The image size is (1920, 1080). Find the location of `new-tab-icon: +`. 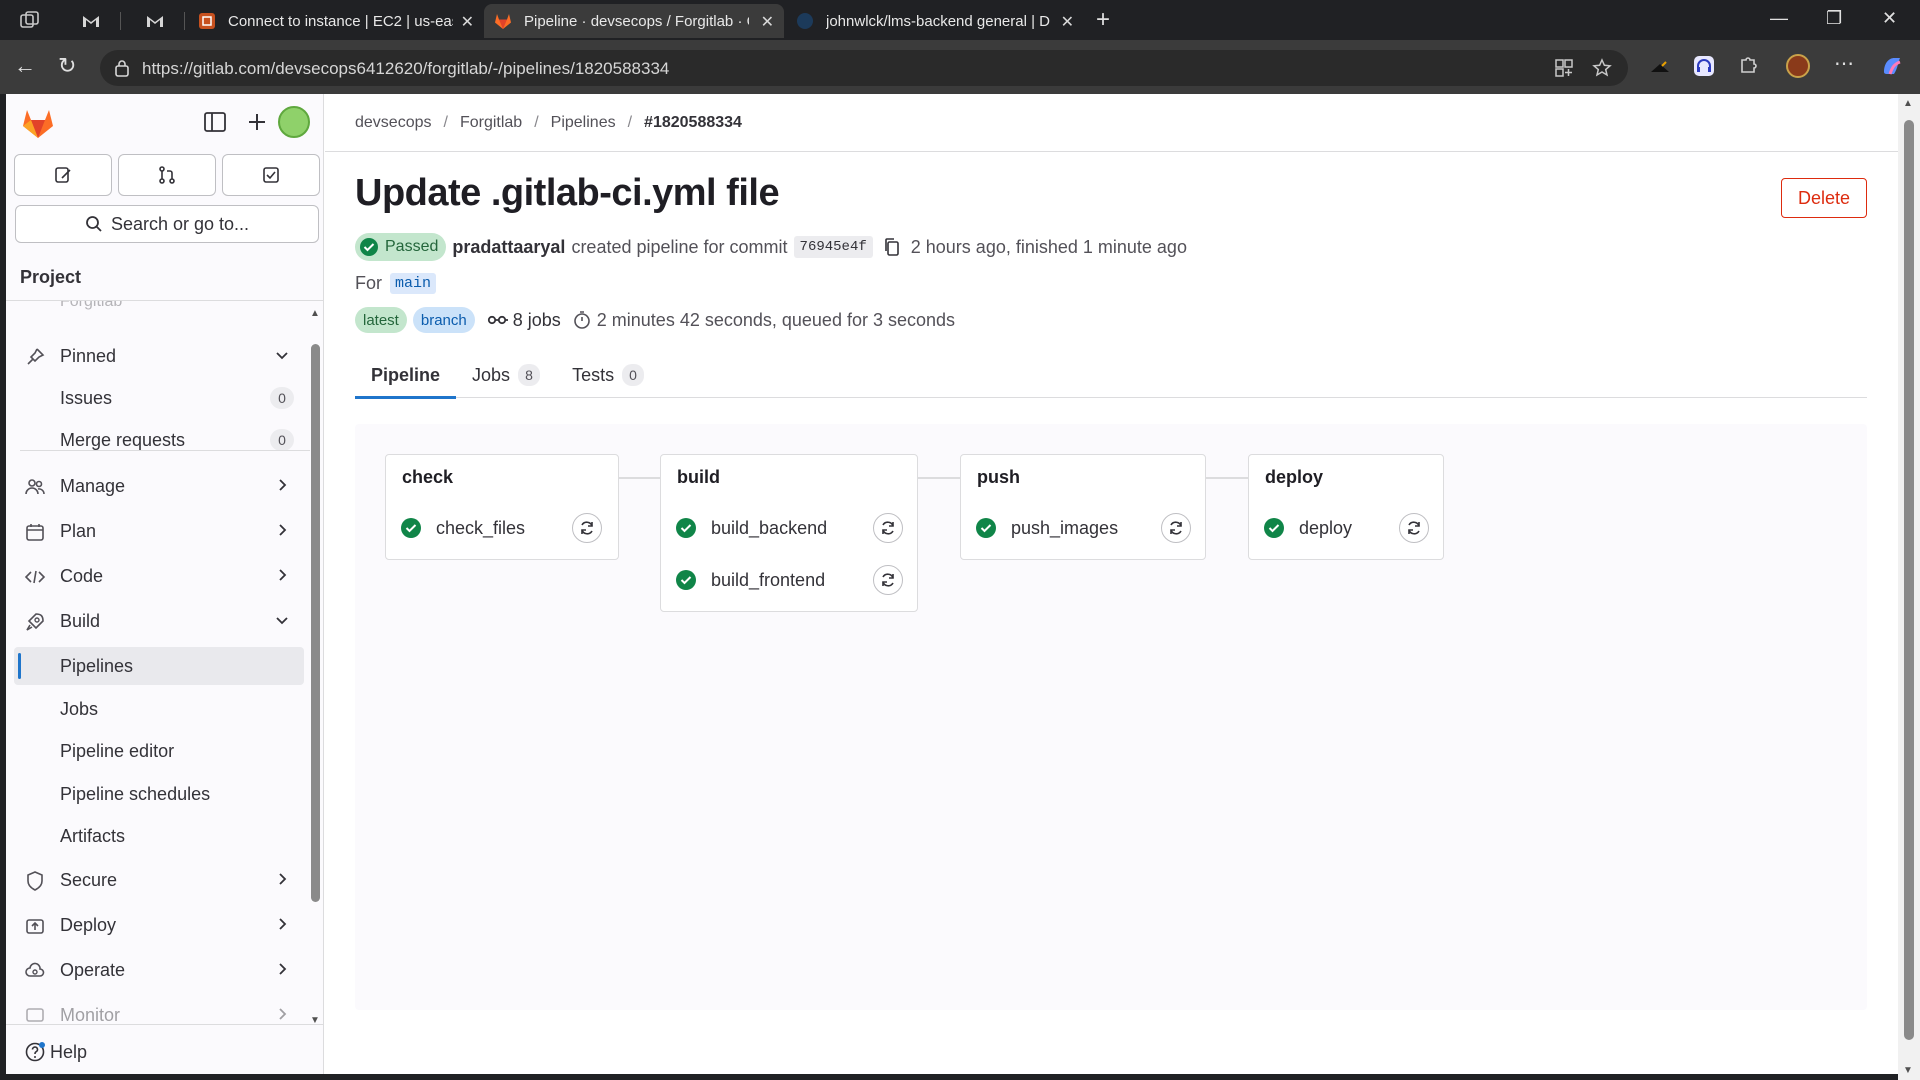

new-tab-icon: + is located at coordinates (1103, 20).